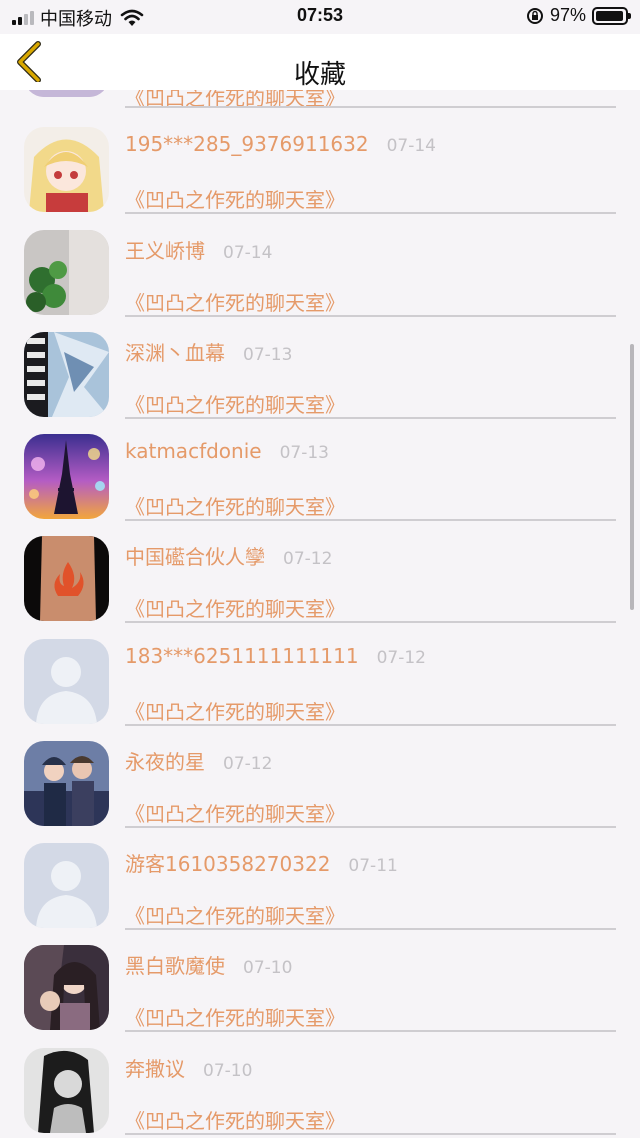 The image size is (640, 1138). What do you see at coordinates (175, 351) in the screenshot?
I see `username: 深渊丶血幕` at bounding box center [175, 351].